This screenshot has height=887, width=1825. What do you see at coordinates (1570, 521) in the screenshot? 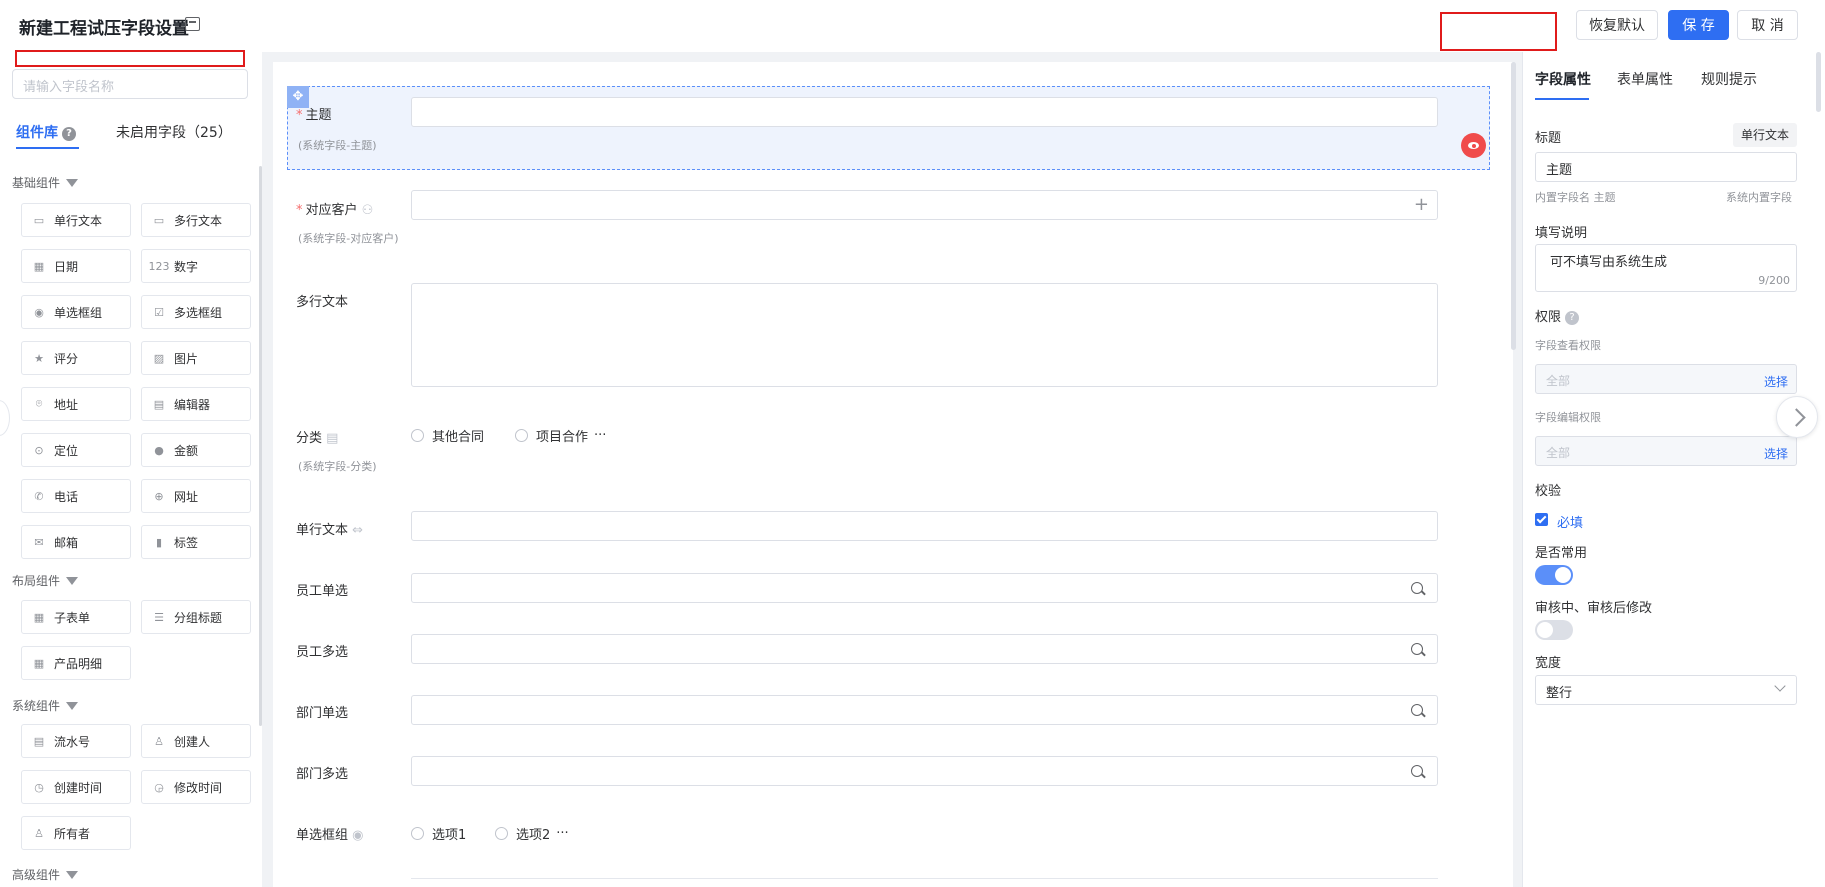
I see `required-label: 必填` at bounding box center [1570, 521].